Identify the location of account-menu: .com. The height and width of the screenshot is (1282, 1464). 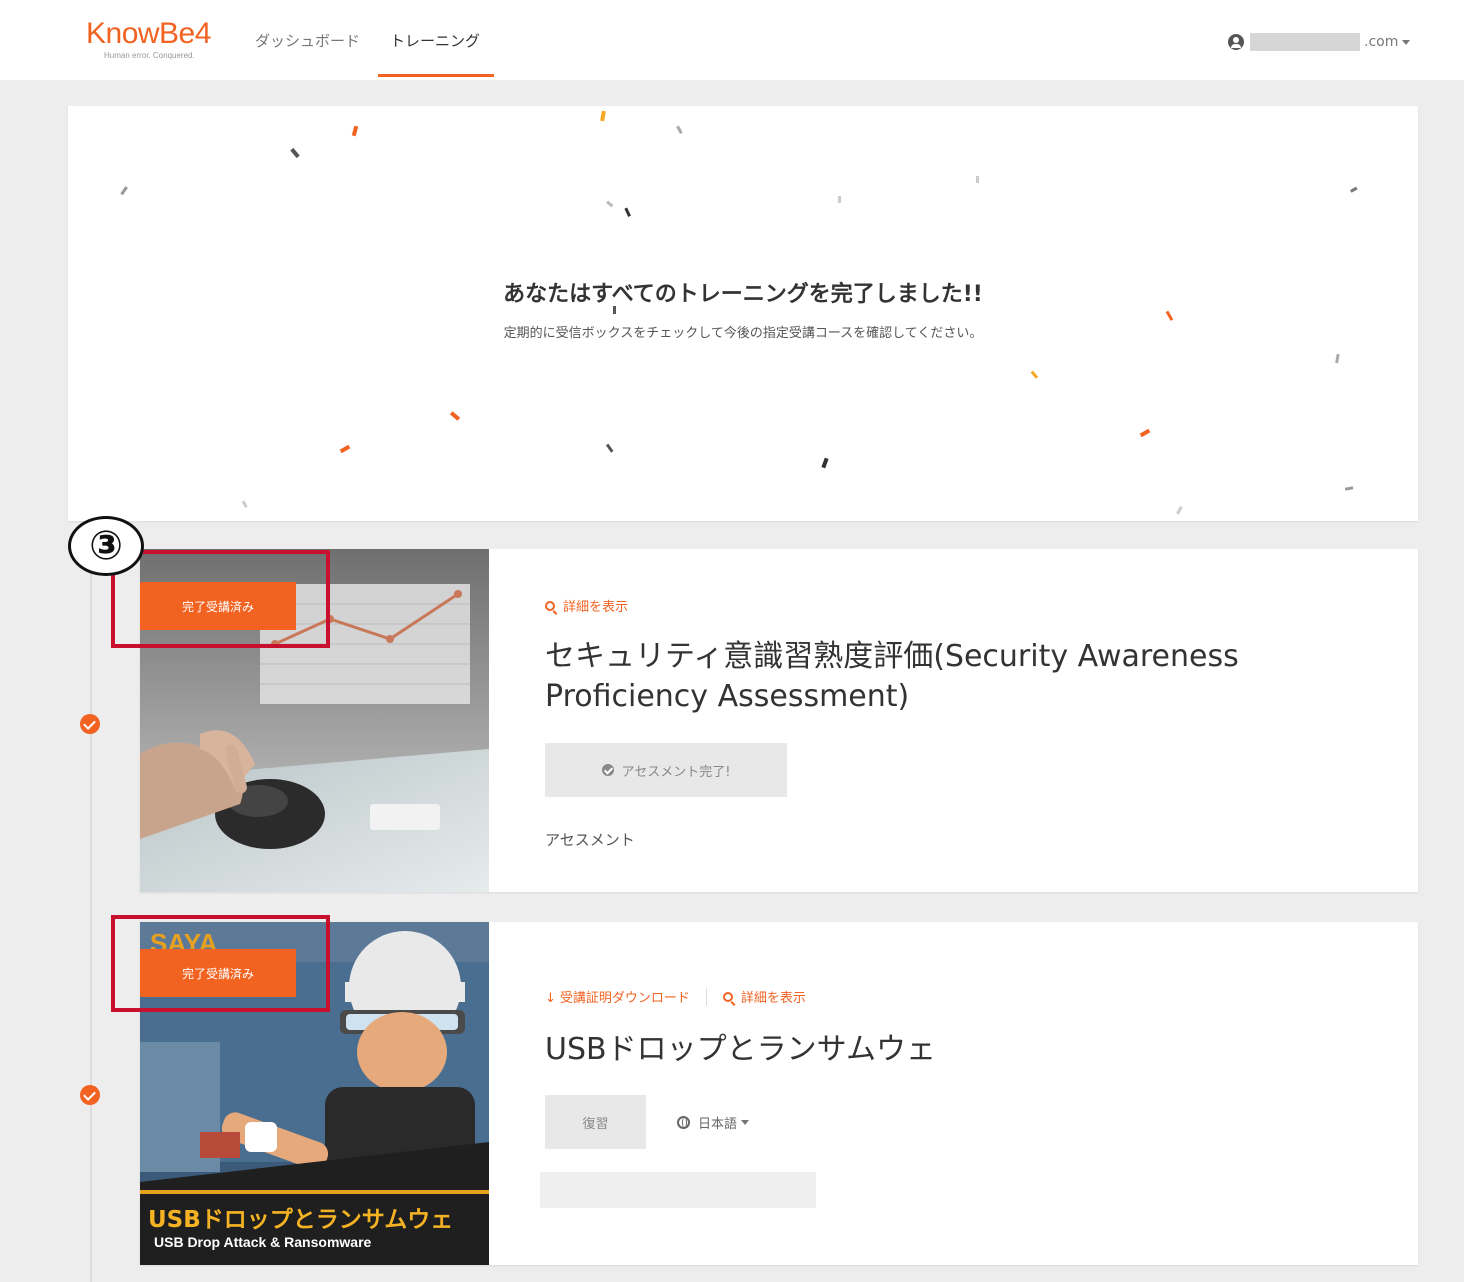
(1319, 42).